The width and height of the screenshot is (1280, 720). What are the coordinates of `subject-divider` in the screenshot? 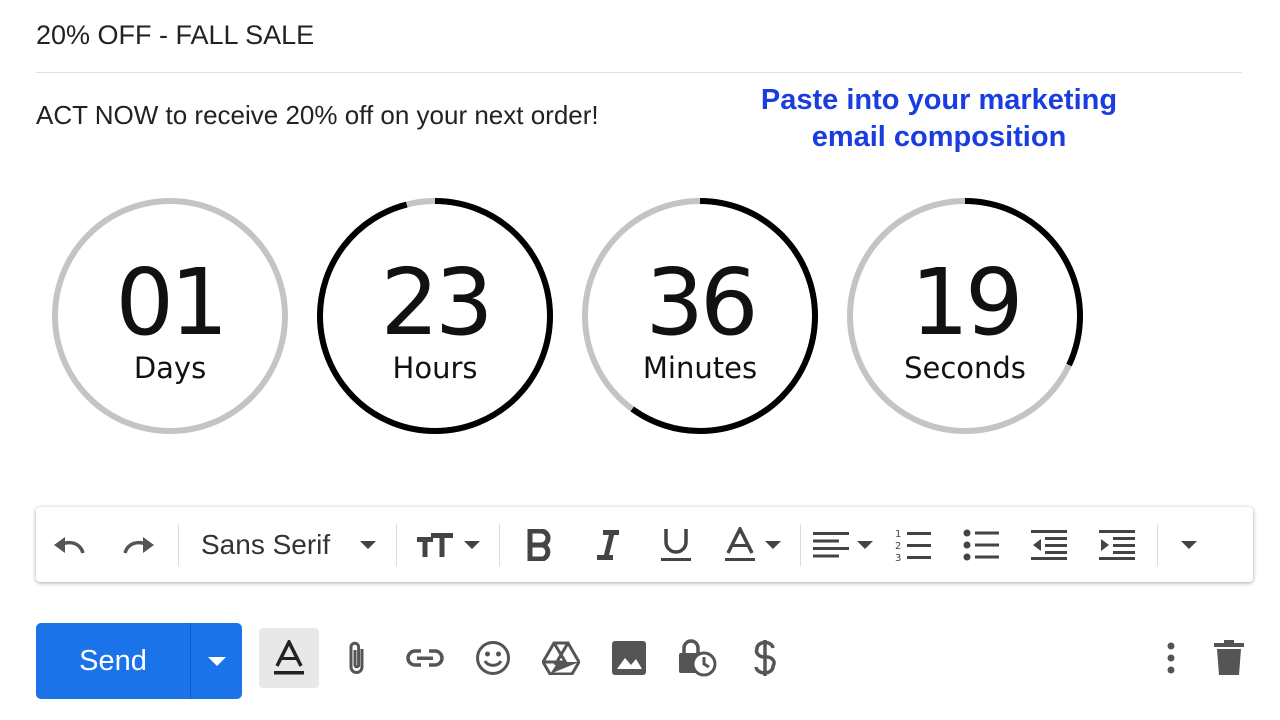 It's located at (639, 72).